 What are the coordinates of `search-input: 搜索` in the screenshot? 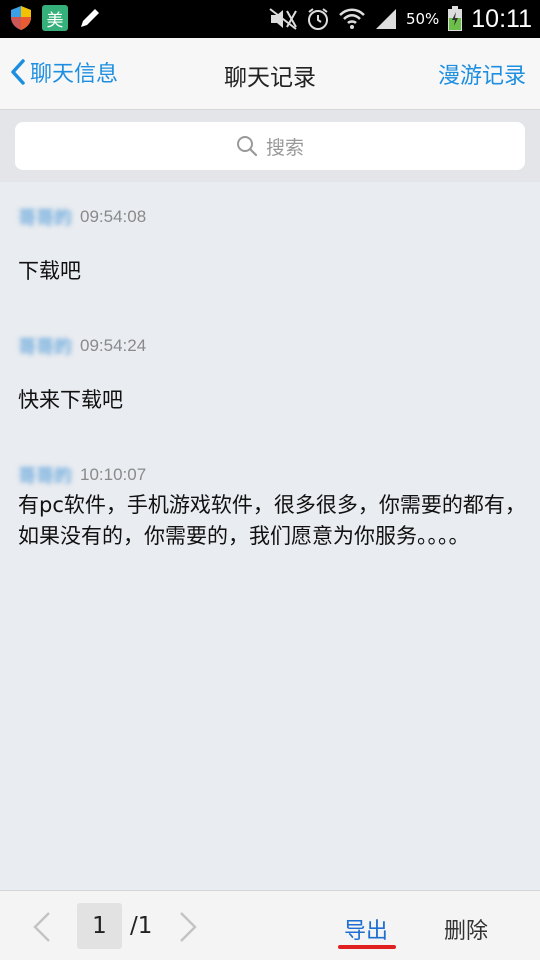 It's located at (270, 146).